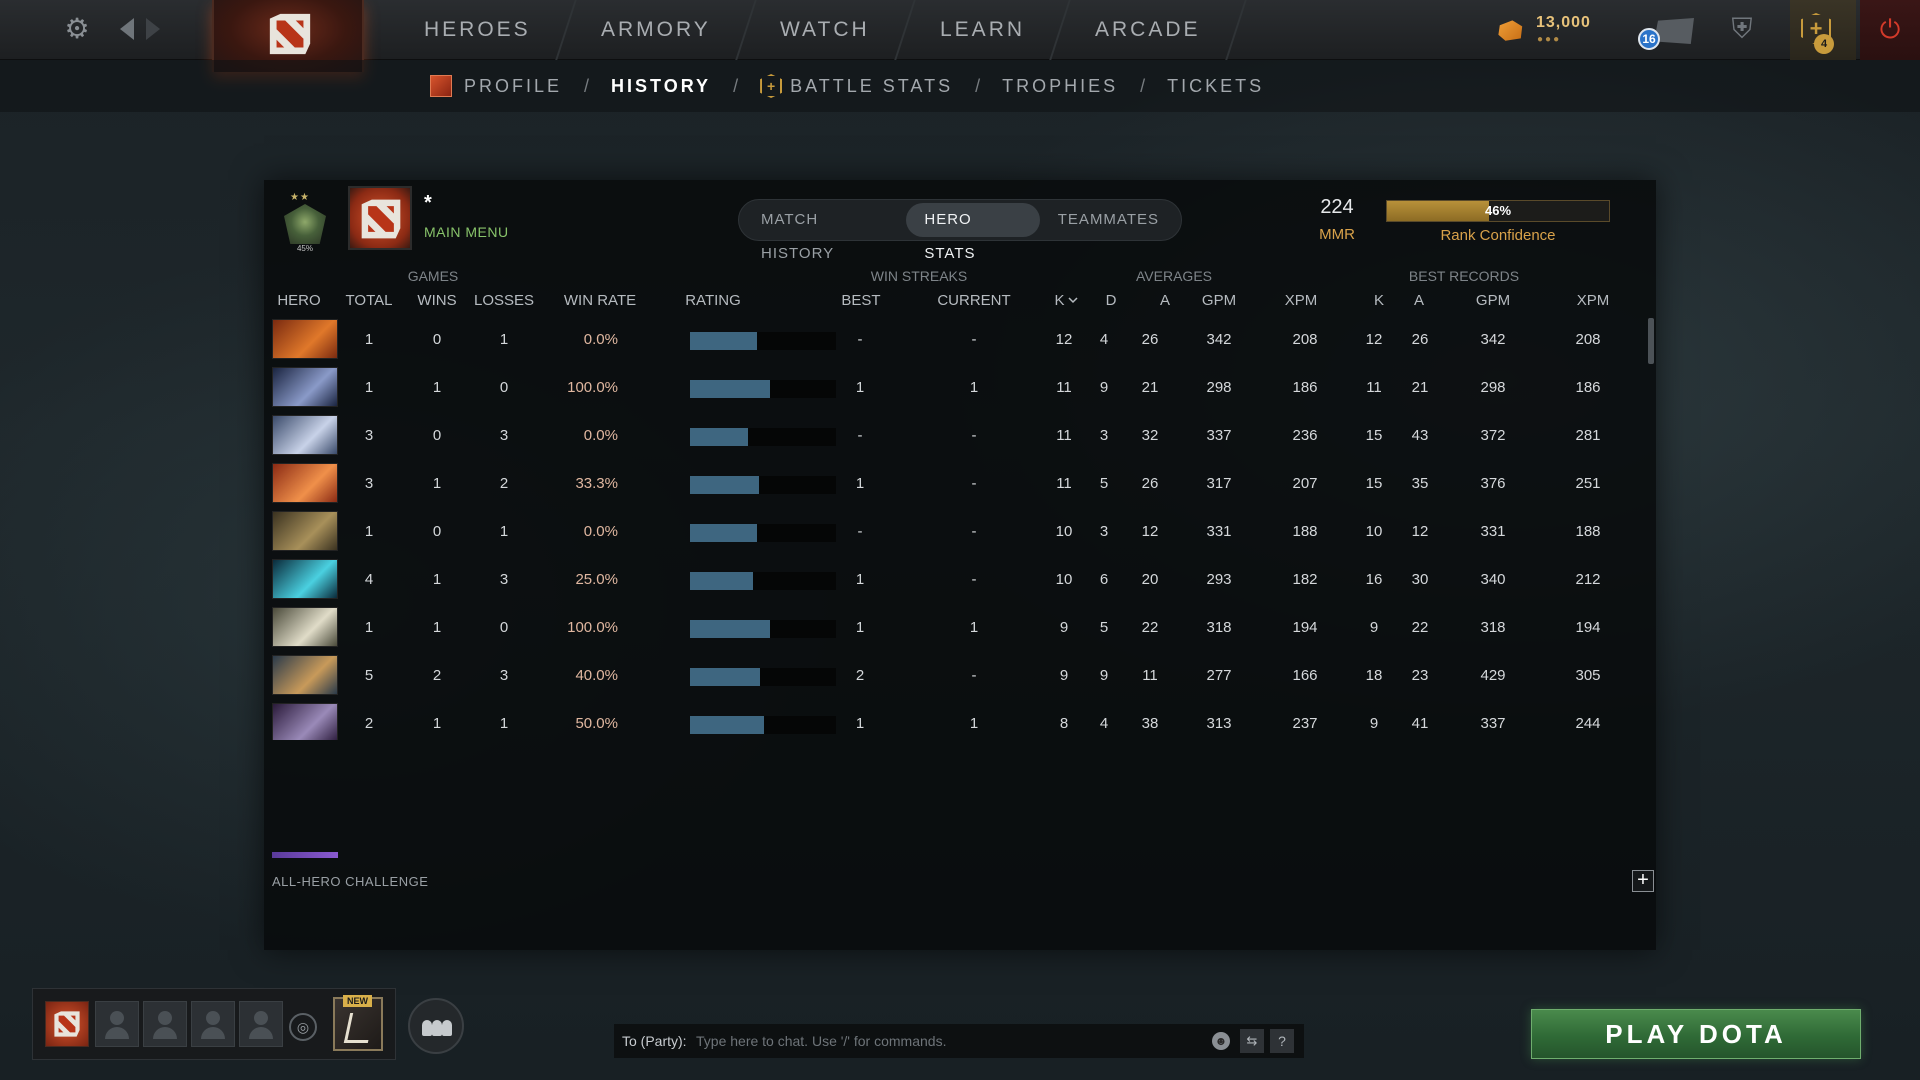 The height and width of the screenshot is (1080, 1920). I want to click on col-rating: RATING, so click(713, 300).